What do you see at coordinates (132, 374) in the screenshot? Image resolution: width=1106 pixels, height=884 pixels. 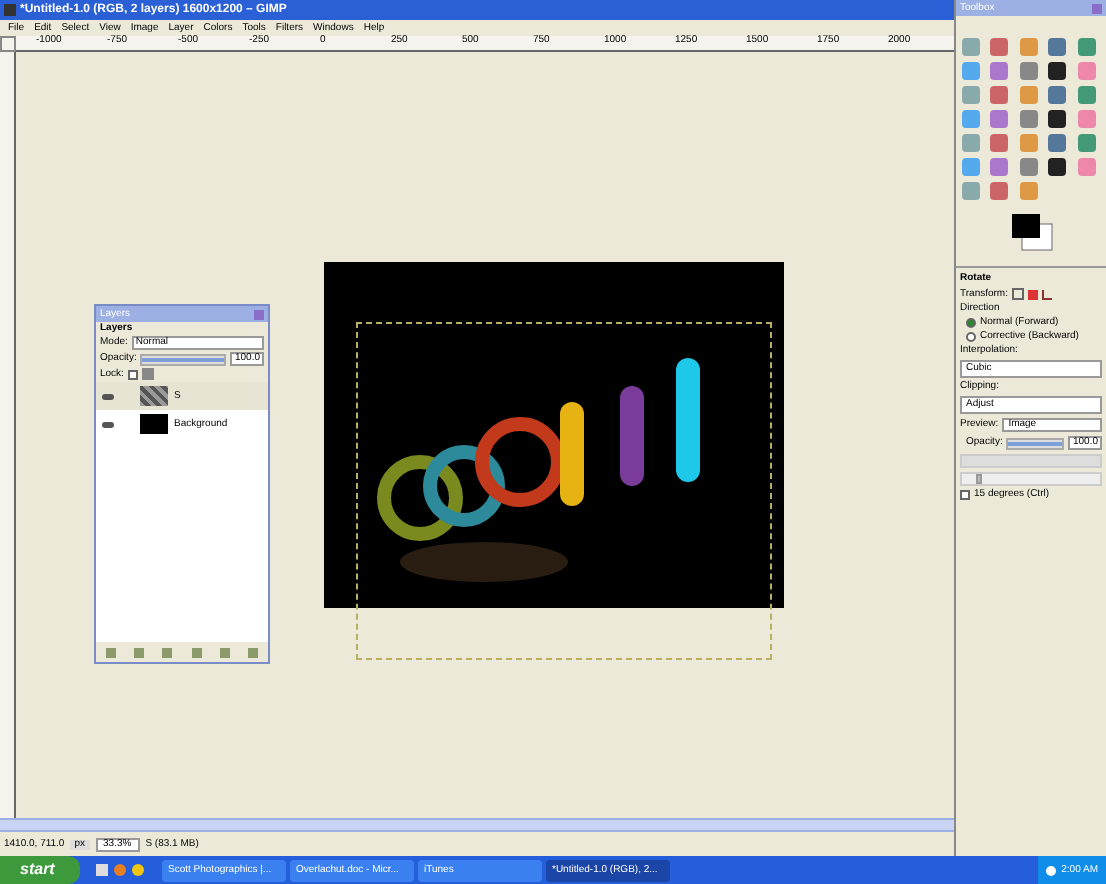 I see `lock-checkbox` at bounding box center [132, 374].